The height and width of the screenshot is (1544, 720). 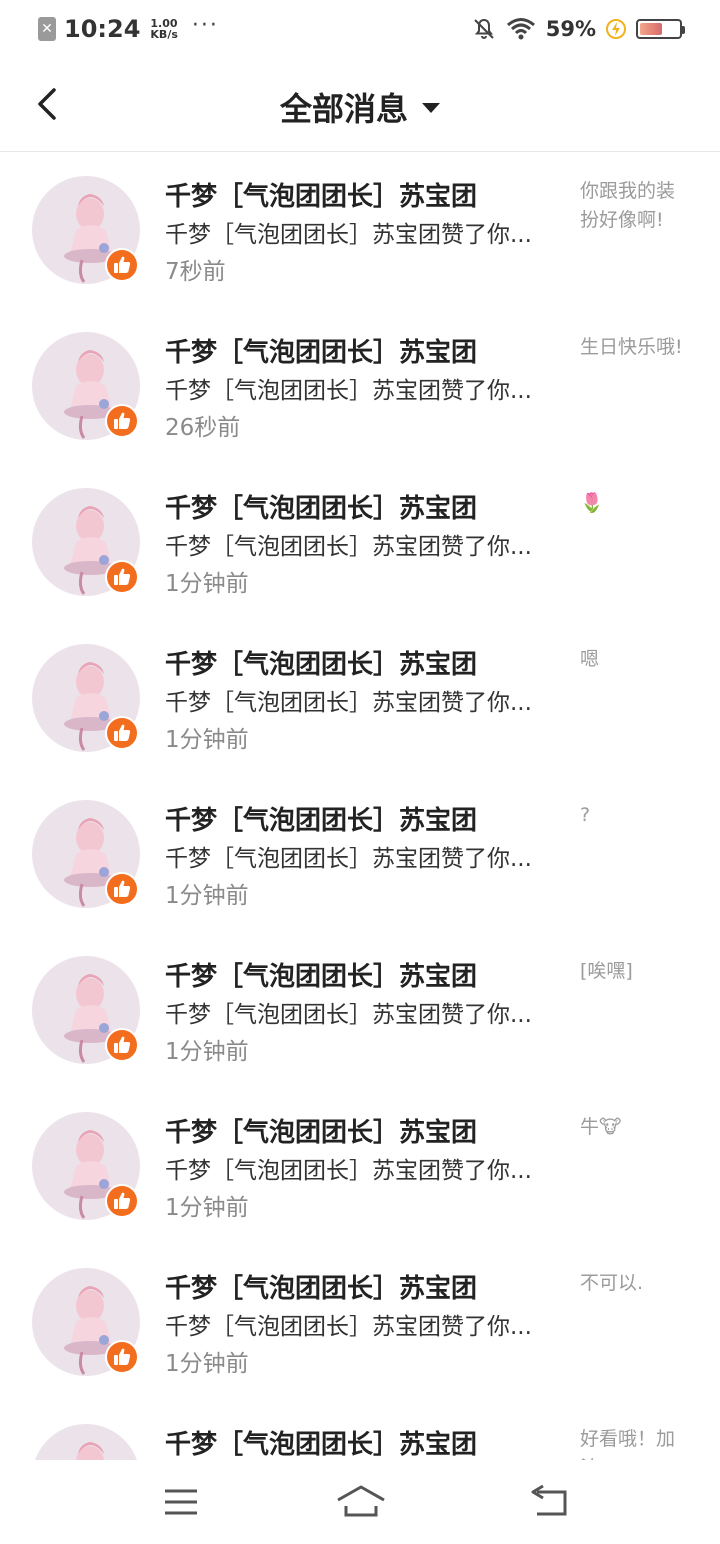 I want to click on net-speed-unit: KB/s, so click(x=164, y=34).